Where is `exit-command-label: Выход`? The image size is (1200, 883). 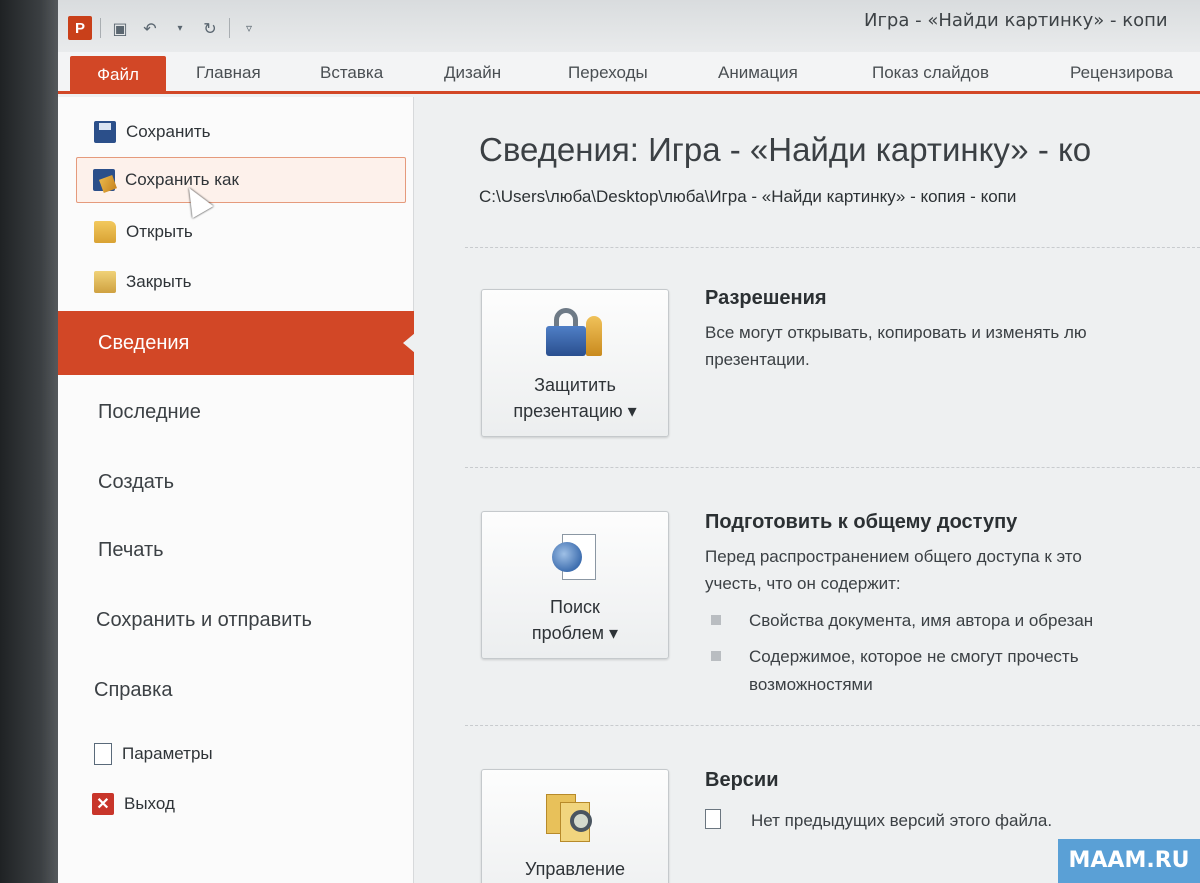
exit-command-label: Выход is located at coordinates (149, 803).